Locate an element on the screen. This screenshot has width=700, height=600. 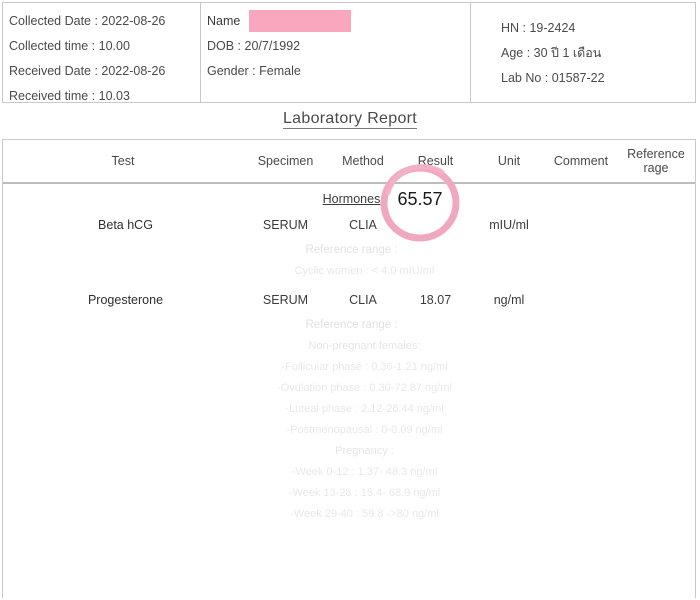
identifiers-spacer is located at coordinates (598, 12).